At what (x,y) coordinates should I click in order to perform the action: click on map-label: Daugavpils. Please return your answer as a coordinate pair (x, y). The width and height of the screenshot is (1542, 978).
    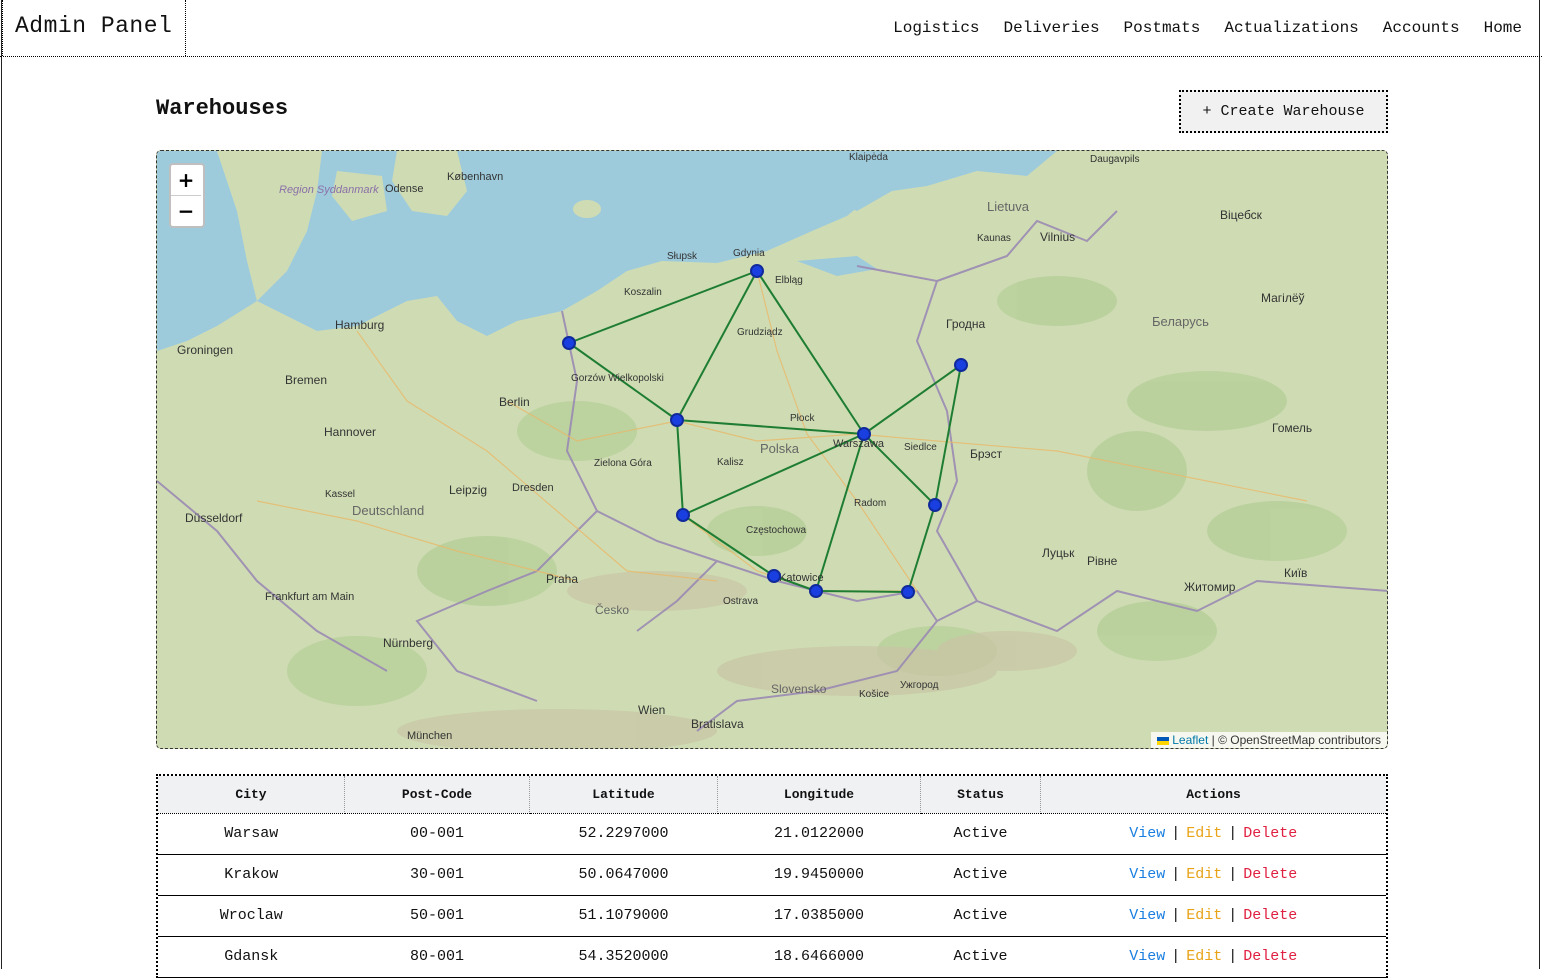
    Looking at the image, I should click on (1114, 159).